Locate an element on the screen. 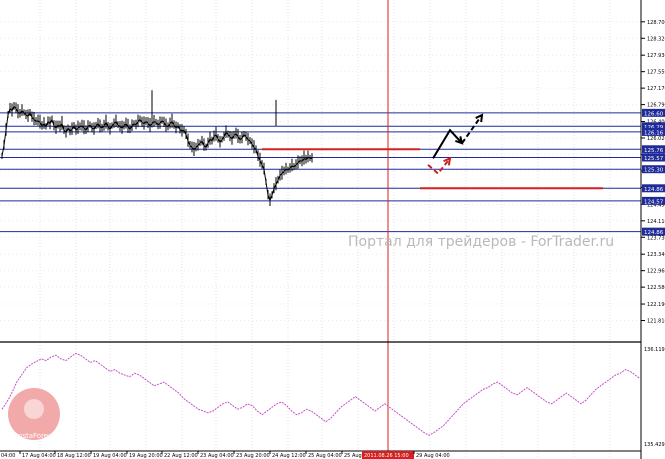  price-tick-label: 127.550 is located at coordinates (656, 73).